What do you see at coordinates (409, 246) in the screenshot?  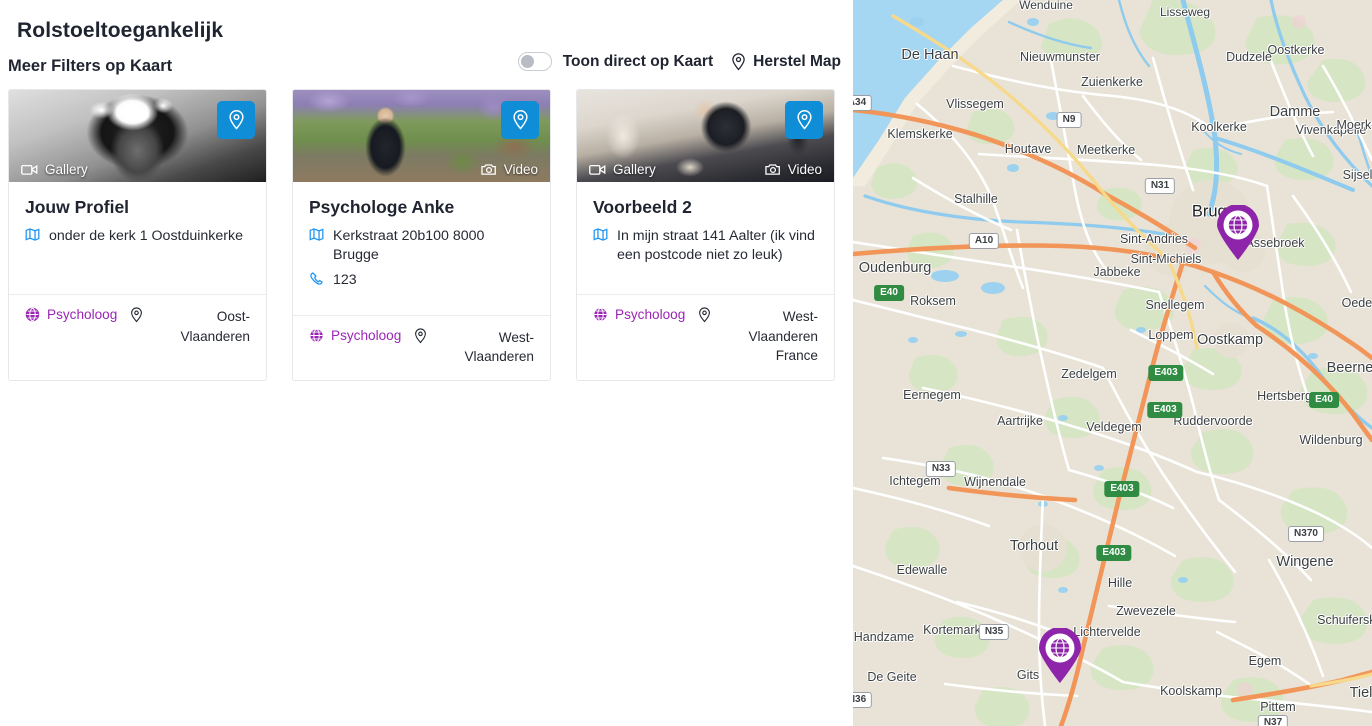 I see `card-address: Kerkstraat 20b100 8000 Brugge` at bounding box center [409, 246].